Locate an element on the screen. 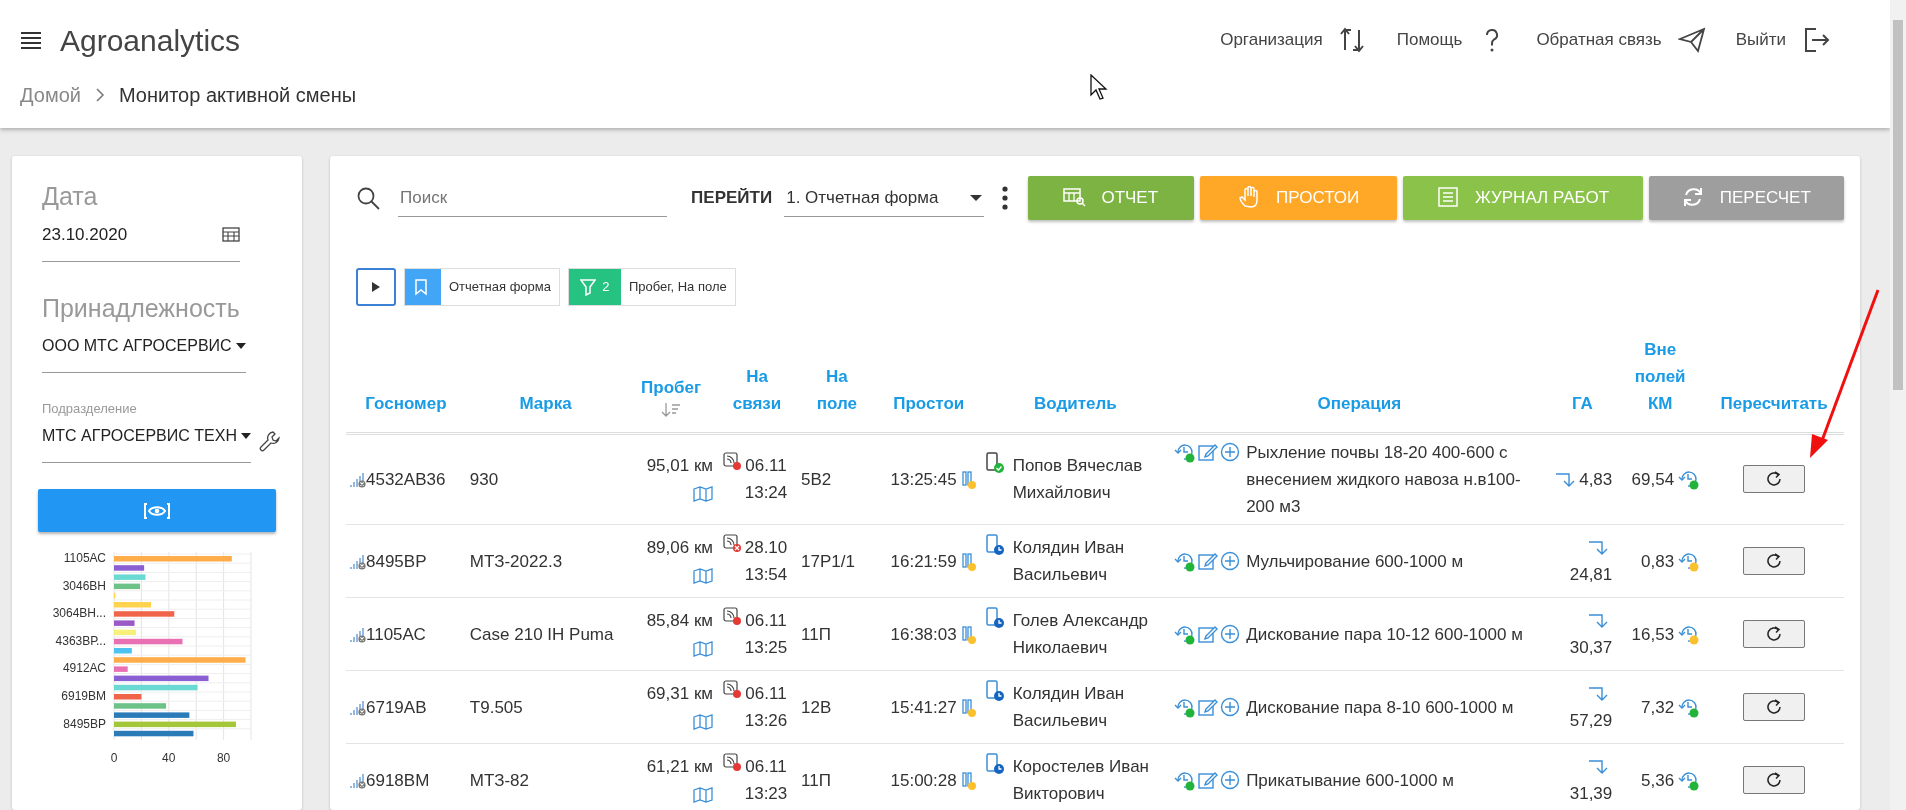 The height and width of the screenshot is (810, 1906). kebab-menu-icon is located at coordinates (1004, 198).